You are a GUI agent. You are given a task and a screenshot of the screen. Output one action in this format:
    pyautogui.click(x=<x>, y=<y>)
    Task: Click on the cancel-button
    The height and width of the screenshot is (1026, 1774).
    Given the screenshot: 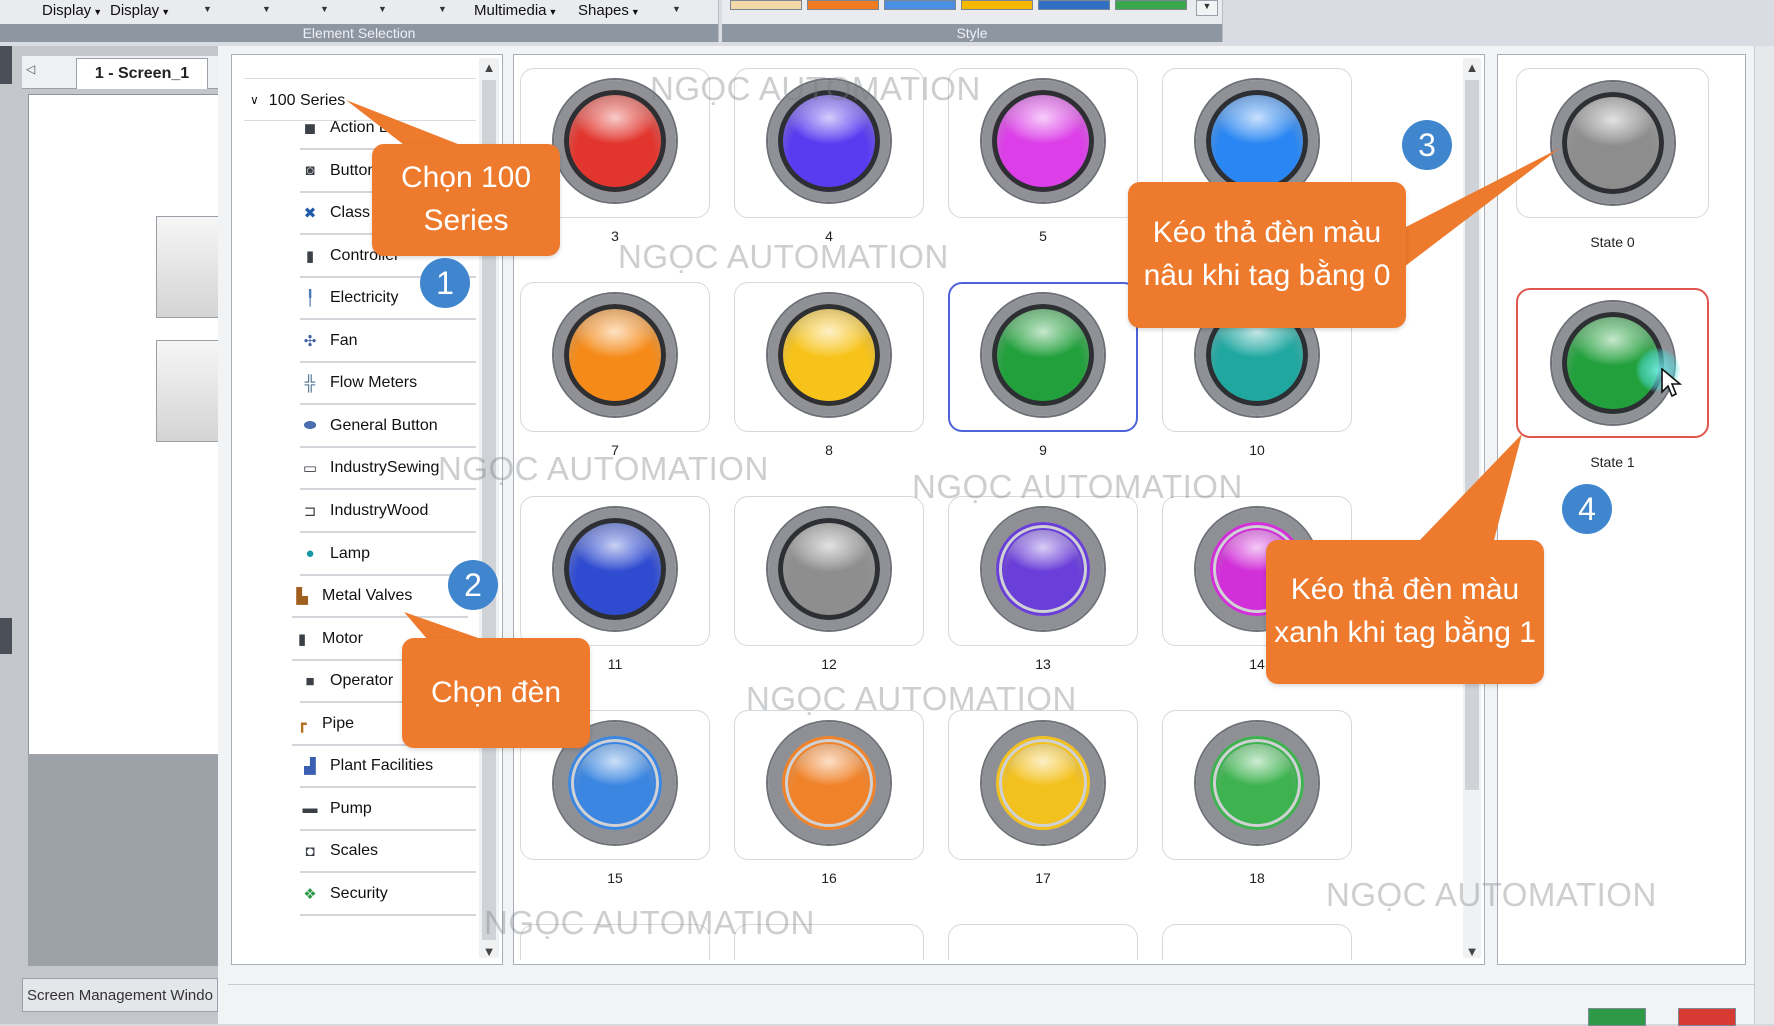 What is the action you would take?
    pyautogui.click(x=1707, y=1017)
    